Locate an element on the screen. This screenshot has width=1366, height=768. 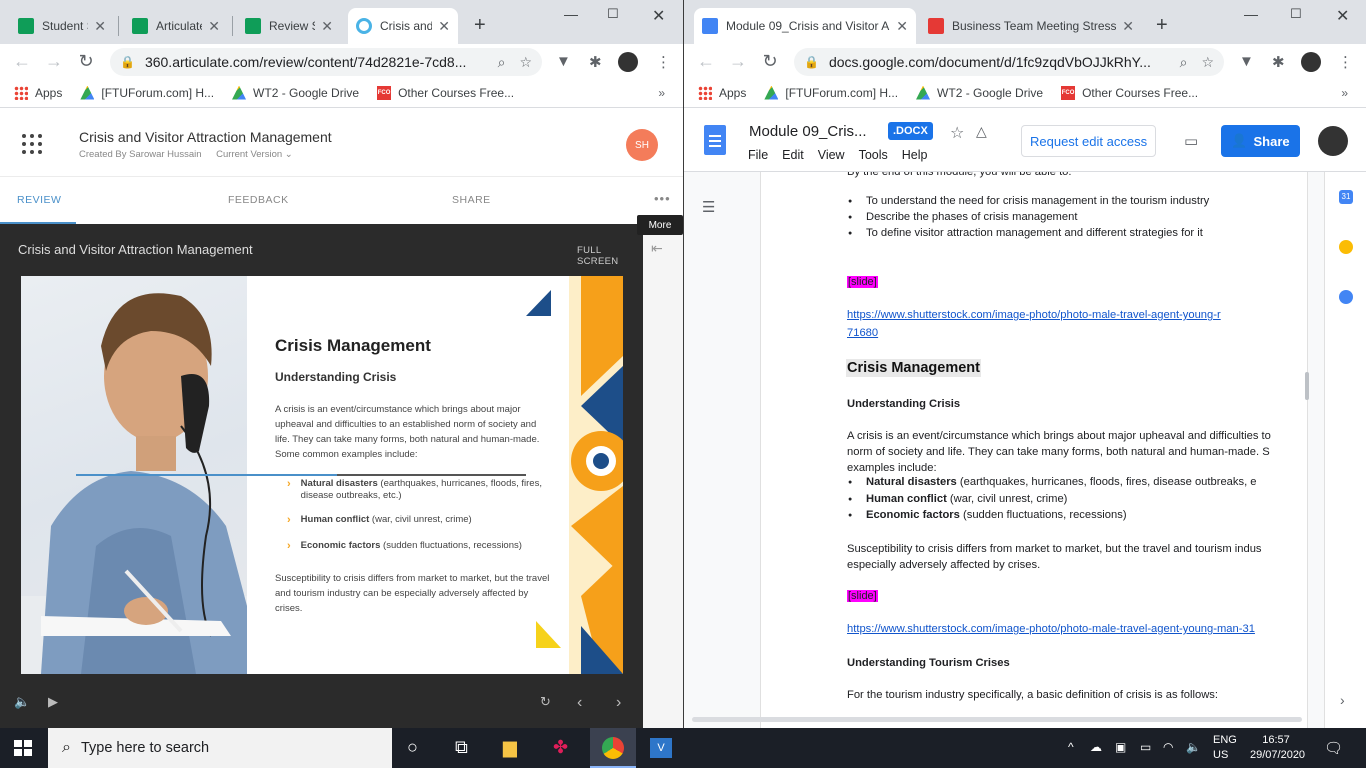
version-dropdown: Current Version ⌄ is located at coordinates (254, 154).